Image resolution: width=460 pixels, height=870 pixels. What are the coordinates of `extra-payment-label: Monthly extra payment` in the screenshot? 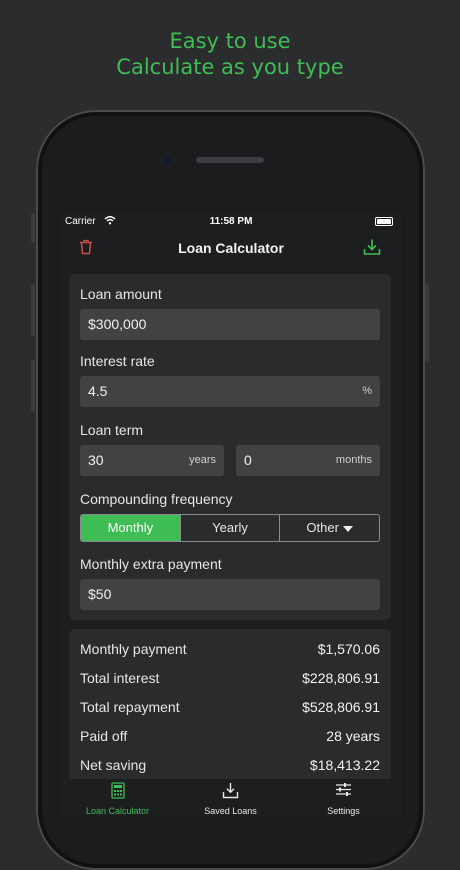 It's located at (151, 564).